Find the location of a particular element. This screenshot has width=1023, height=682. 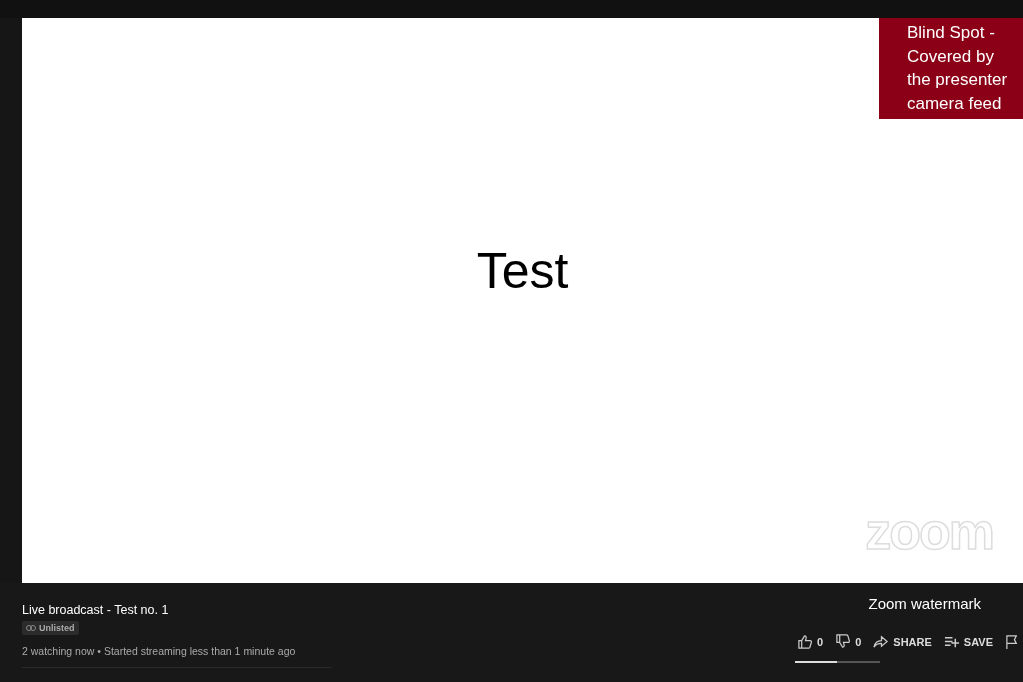

like-button: 0 is located at coordinates (810, 642).